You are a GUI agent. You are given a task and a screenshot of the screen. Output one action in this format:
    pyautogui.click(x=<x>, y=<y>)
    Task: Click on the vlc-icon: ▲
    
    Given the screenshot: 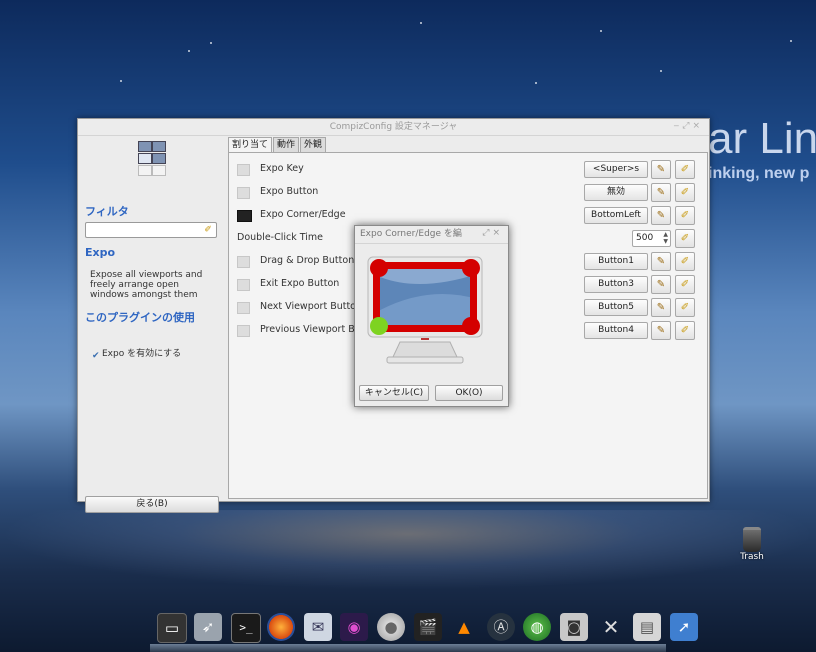 What is the action you would take?
    pyautogui.click(x=464, y=627)
    